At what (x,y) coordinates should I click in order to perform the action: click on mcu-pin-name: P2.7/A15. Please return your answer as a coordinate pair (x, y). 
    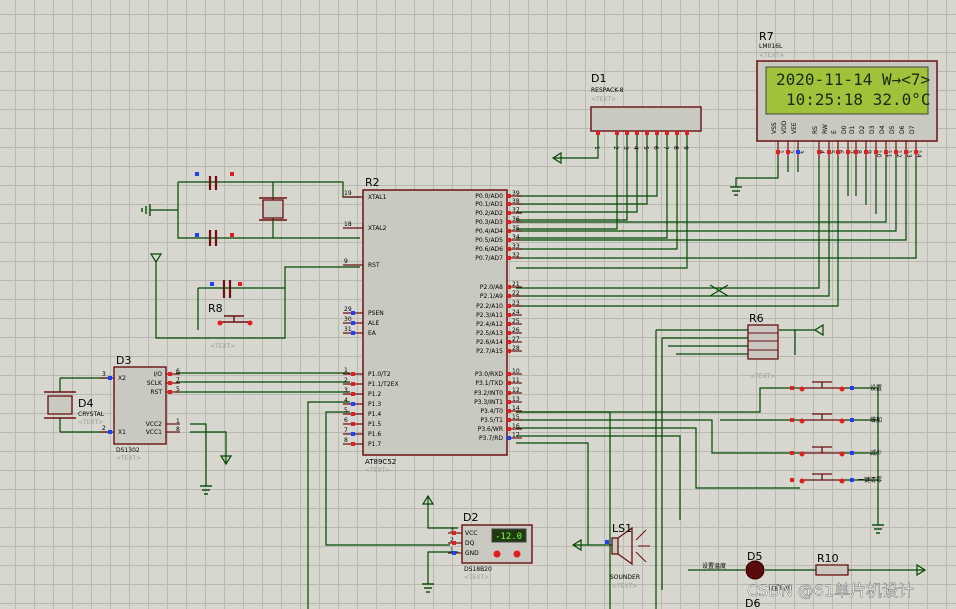
    Looking at the image, I should click on (489, 351).